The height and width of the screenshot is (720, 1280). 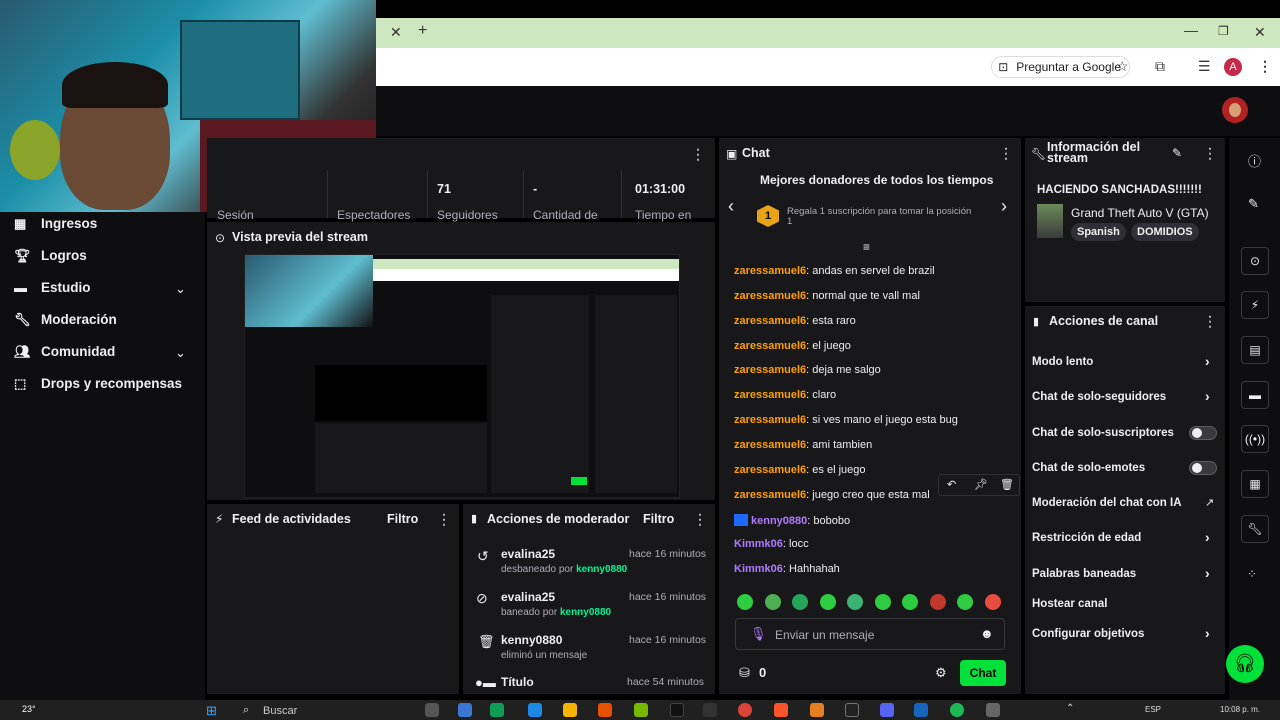 I want to click on chat-message: zaressamuel6: juego creo que esta mal, so click(x=832, y=495).